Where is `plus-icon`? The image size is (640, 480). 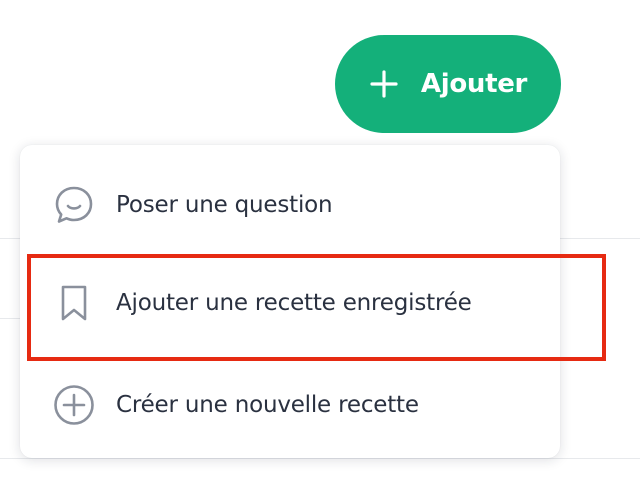 plus-icon is located at coordinates (384, 84).